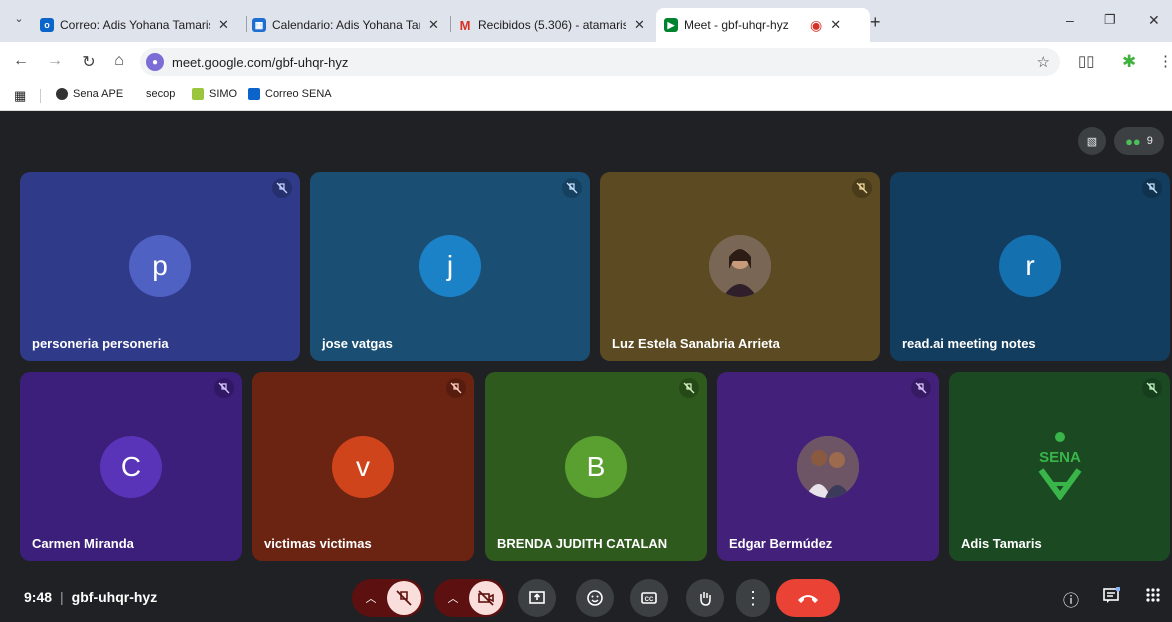 This screenshot has height=622, width=1172. I want to click on bookmark-sena-ape: Sena APE, so click(89, 94).